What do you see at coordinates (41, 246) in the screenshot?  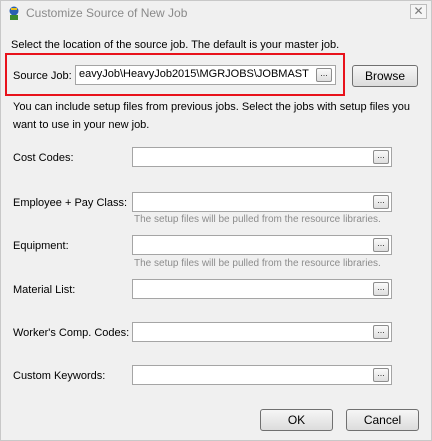 I see `equipment-label: Equipment:` at bounding box center [41, 246].